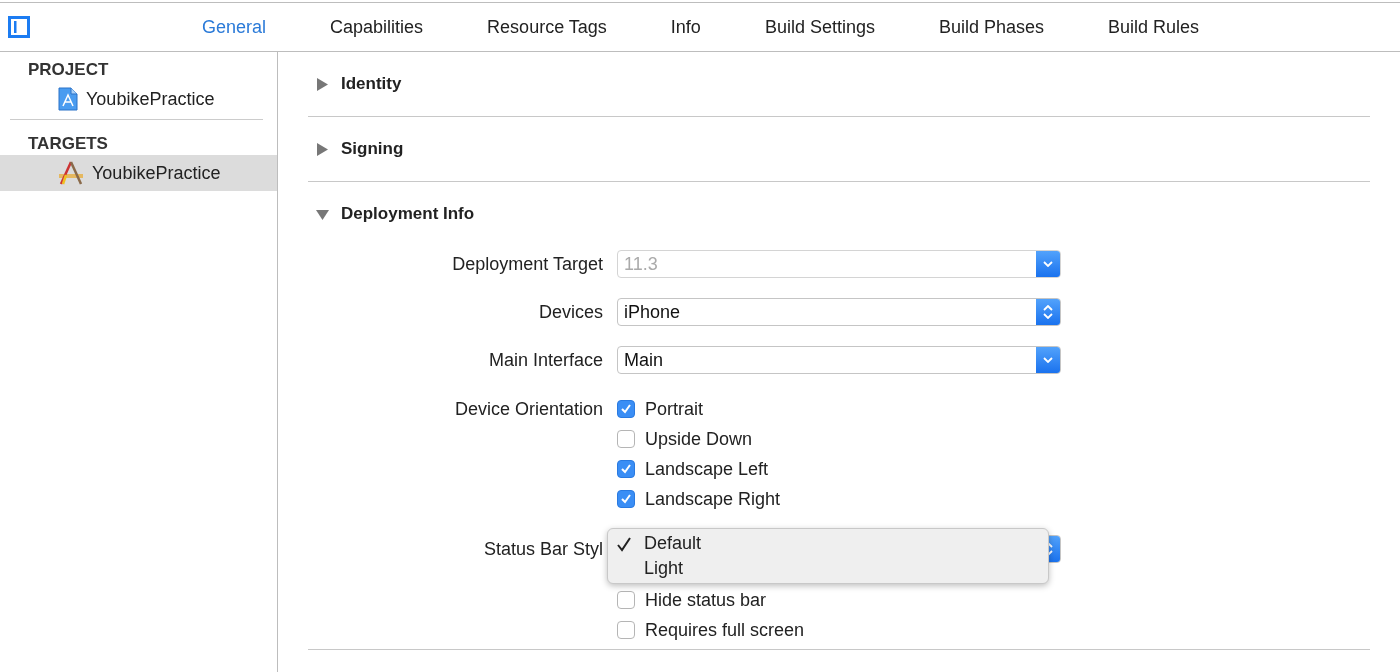 The image size is (1400, 672). I want to click on tab: Capabilities, so click(377, 27).